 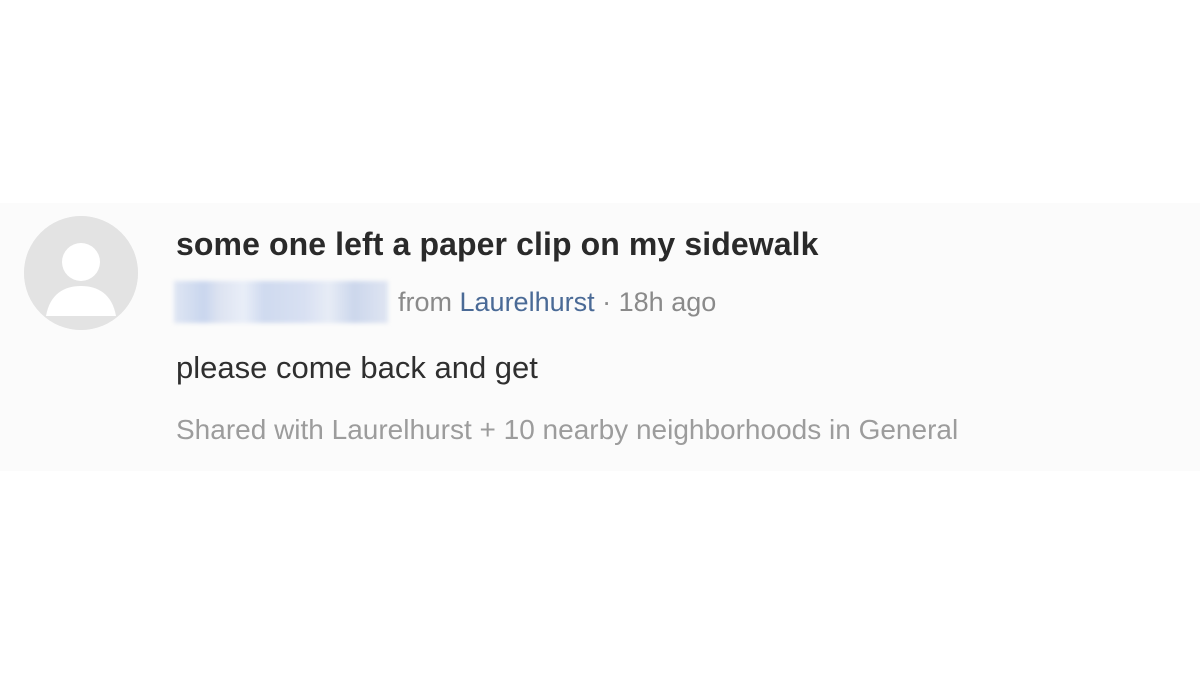 What do you see at coordinates (357, 367) in the screenshot?
I see `post-body: please come back and get` at bounding box center [357, 367].